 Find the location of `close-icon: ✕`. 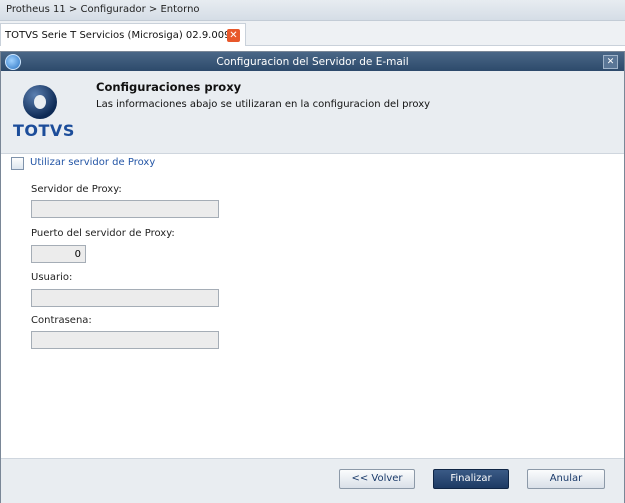

close-icon: ✕ is located at coordinates (233, 35).